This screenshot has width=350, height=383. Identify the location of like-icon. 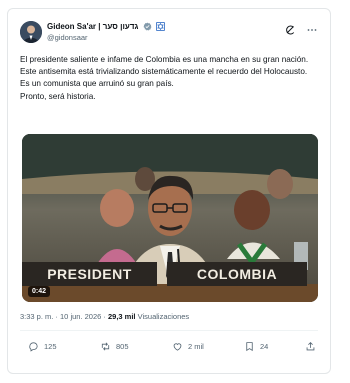
(177, 346).